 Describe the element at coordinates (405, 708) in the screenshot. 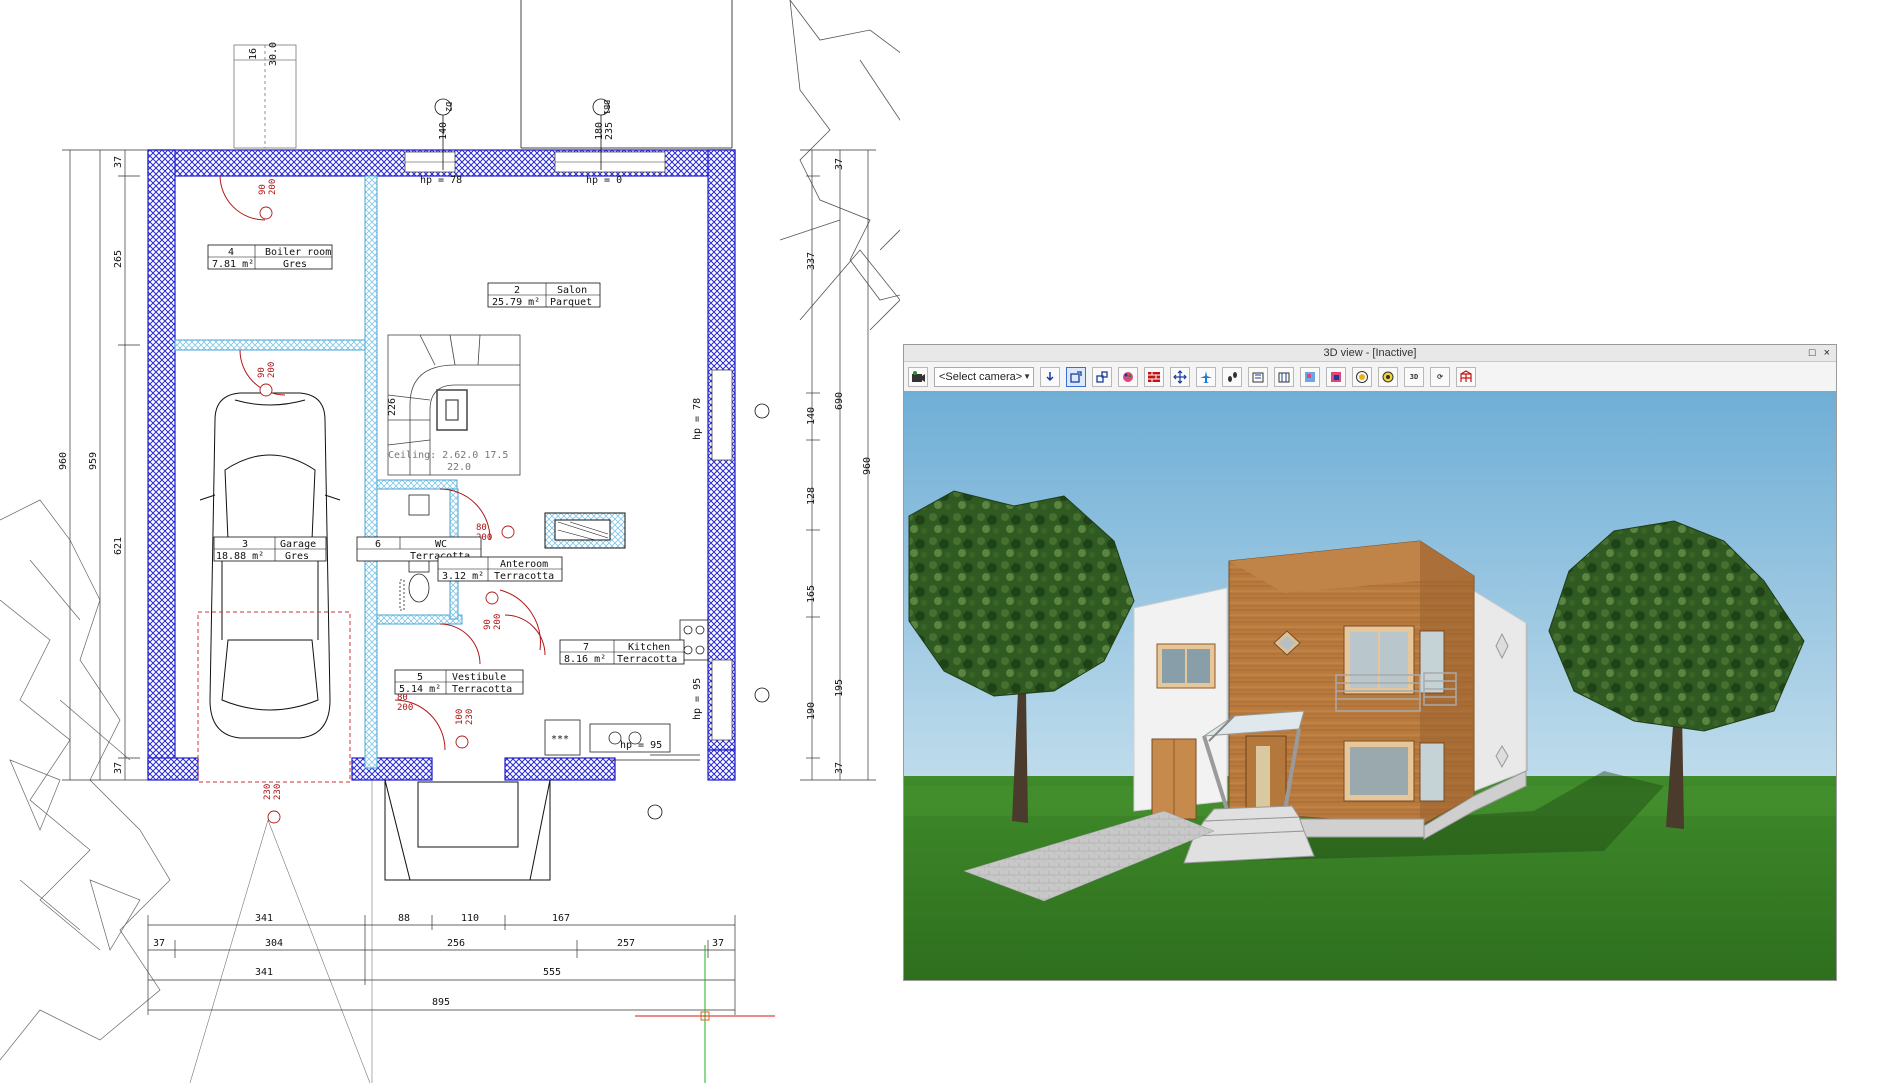

I see `door-label-7b: 200` at that location.